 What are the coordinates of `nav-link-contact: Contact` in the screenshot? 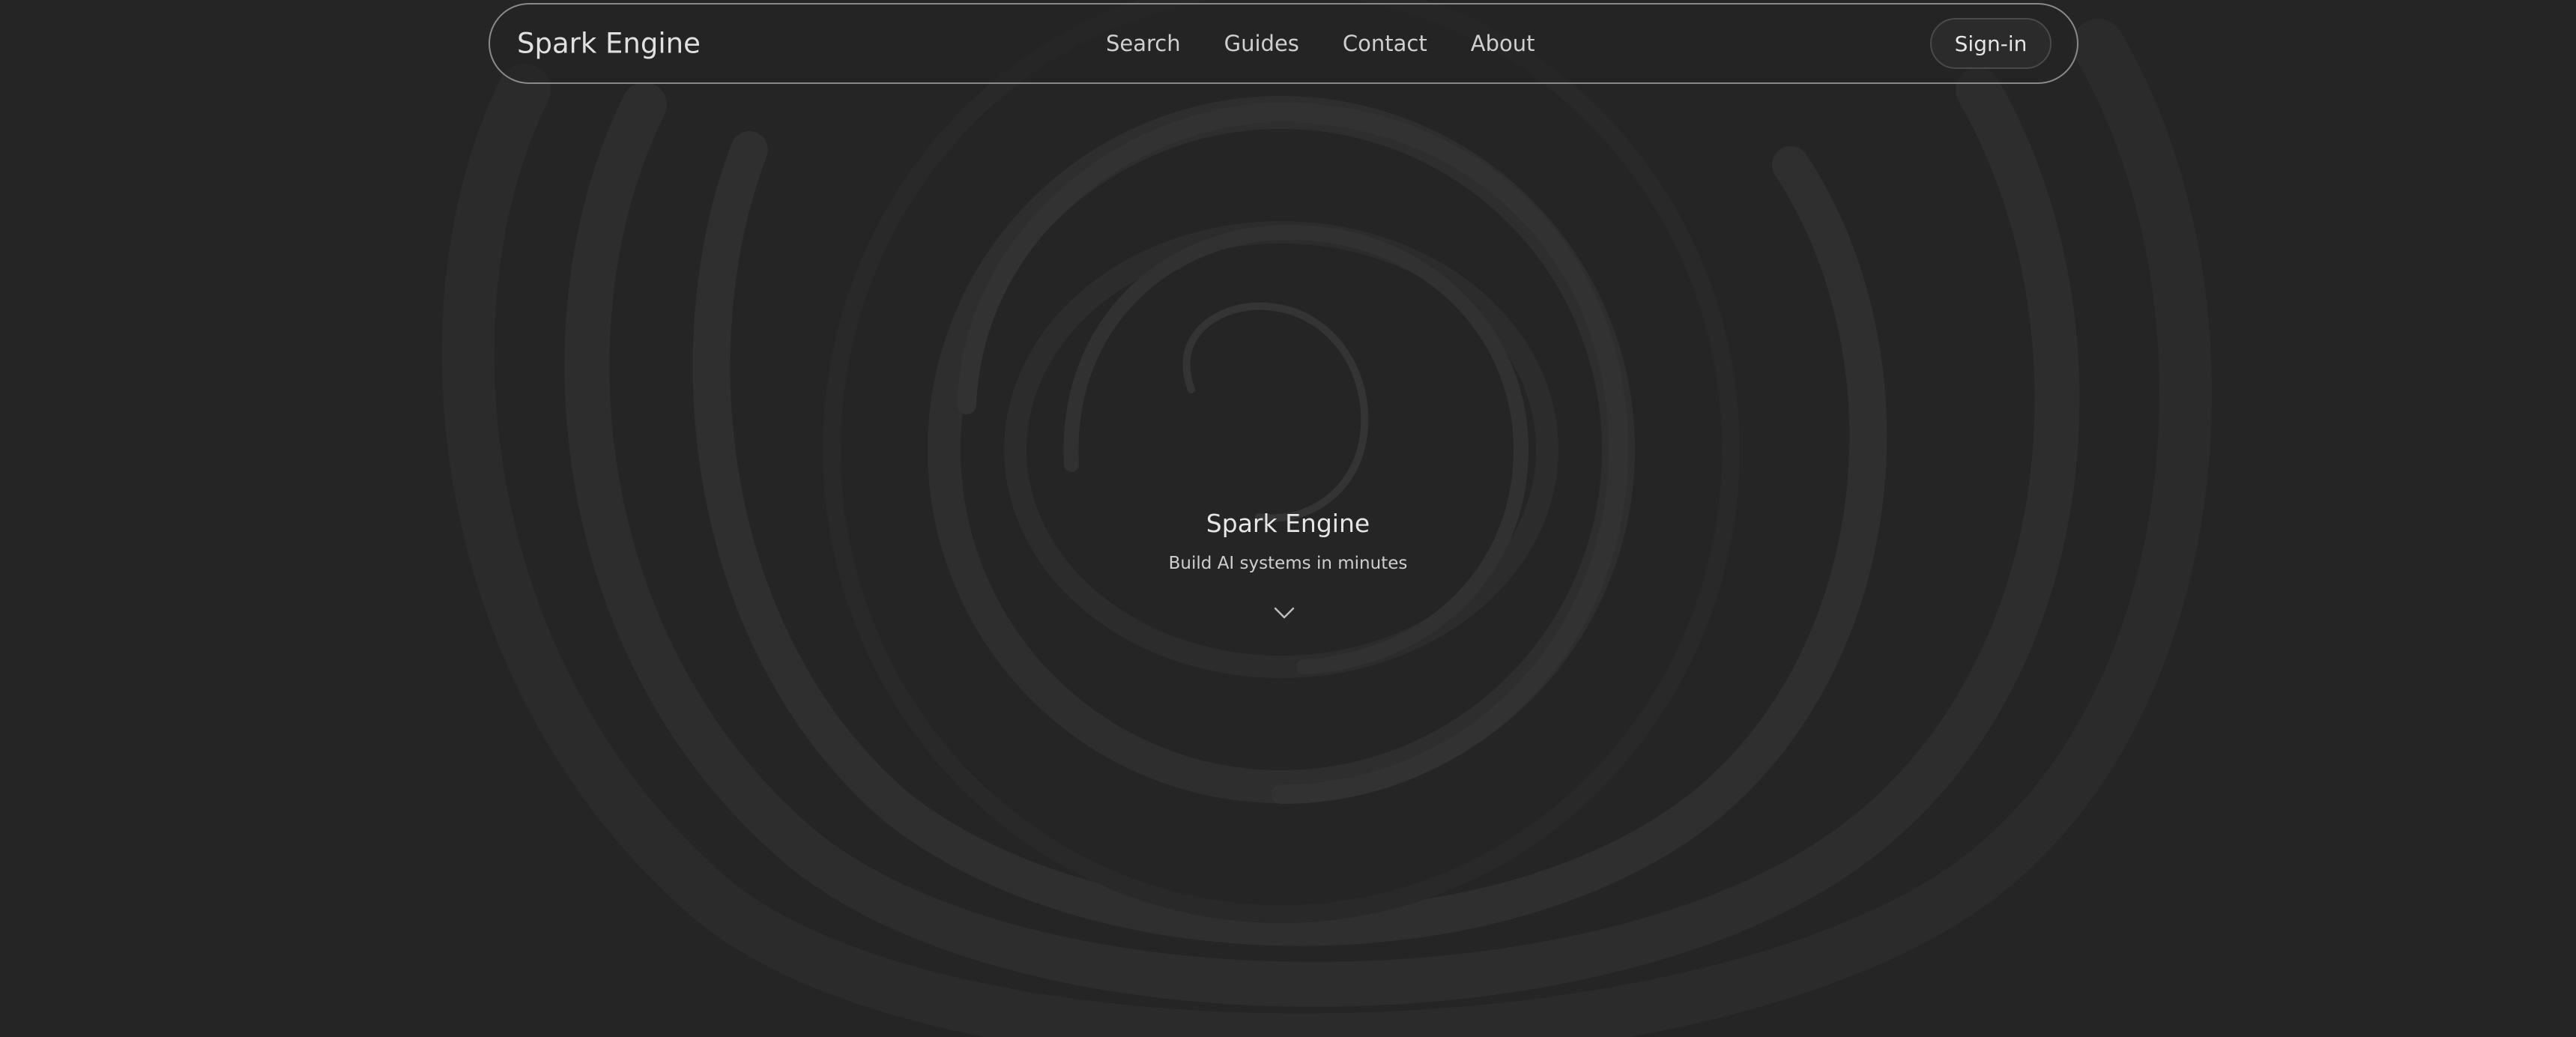 It's located at (1385, 43).